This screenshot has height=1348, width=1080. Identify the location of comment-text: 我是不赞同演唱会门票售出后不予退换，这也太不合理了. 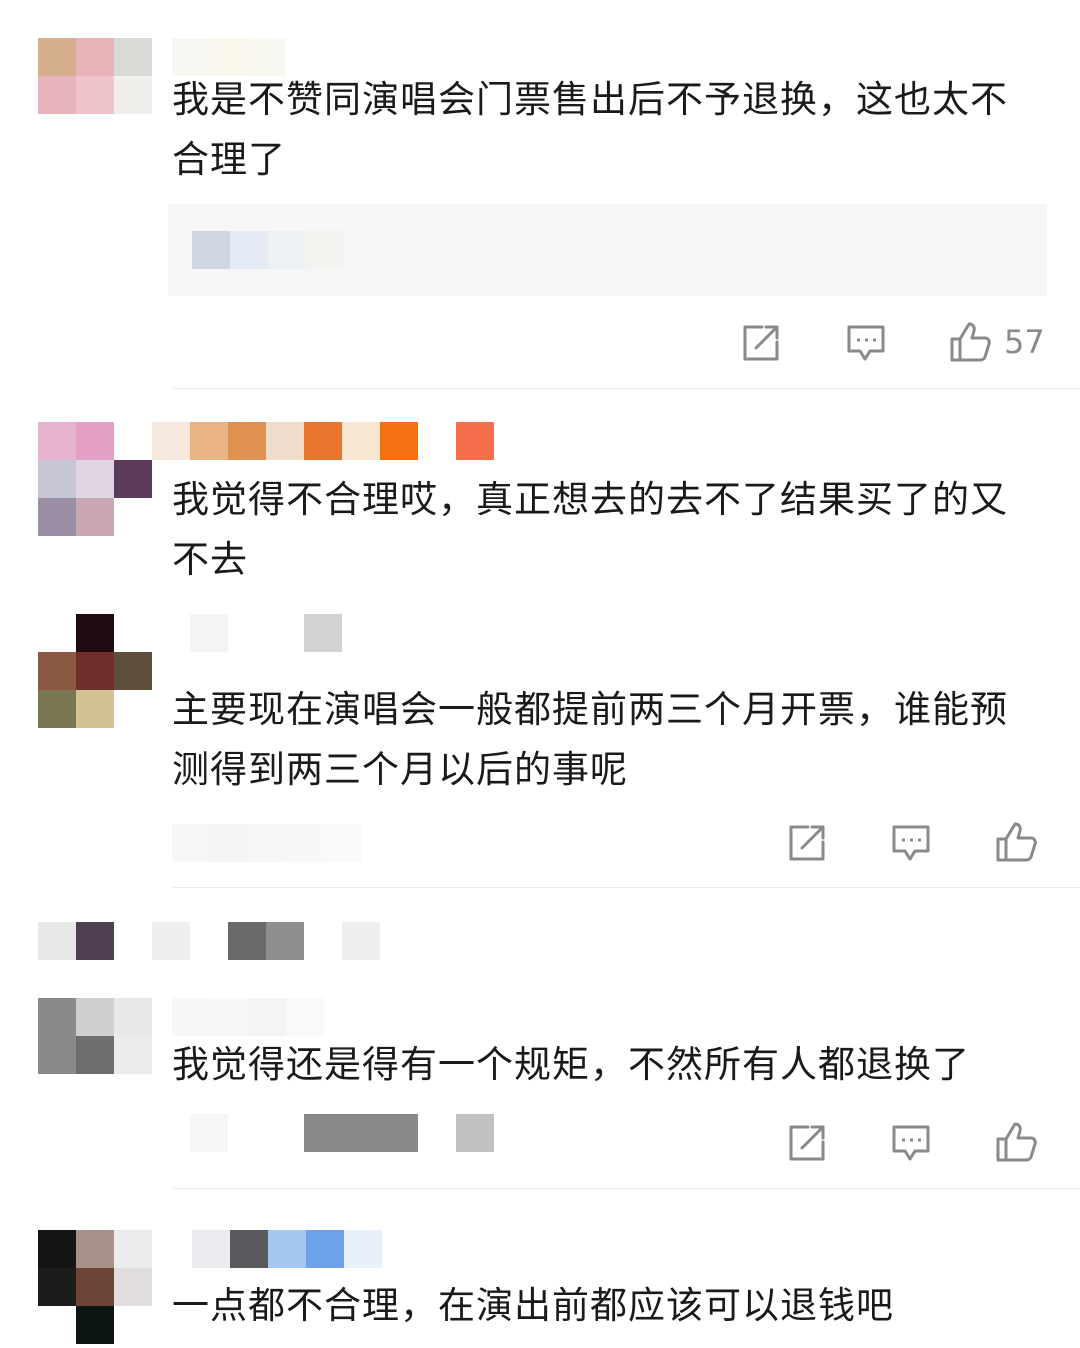
(590, 129).